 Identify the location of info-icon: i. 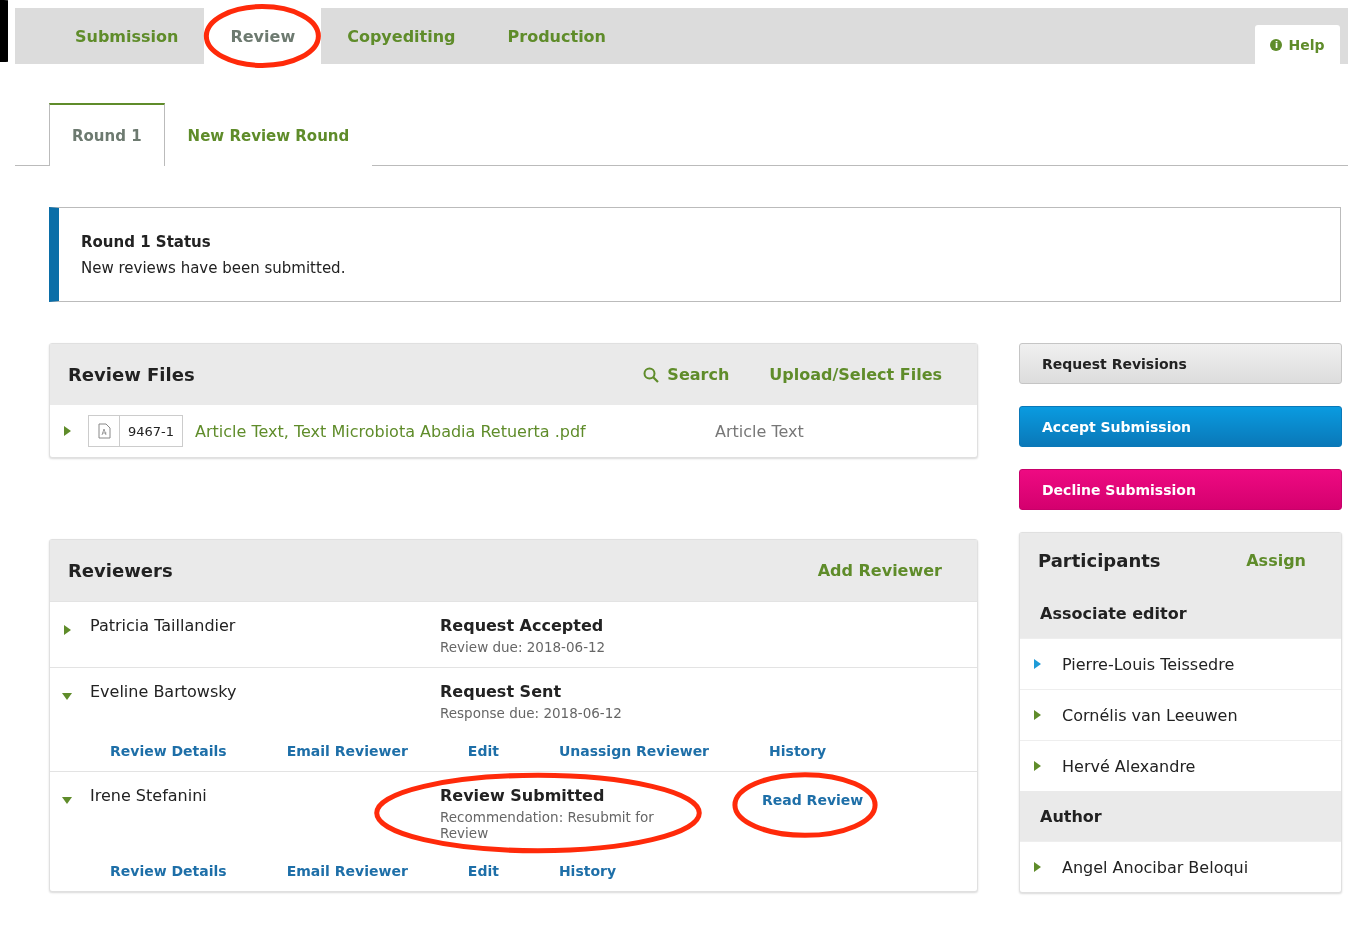
(1276, 44).